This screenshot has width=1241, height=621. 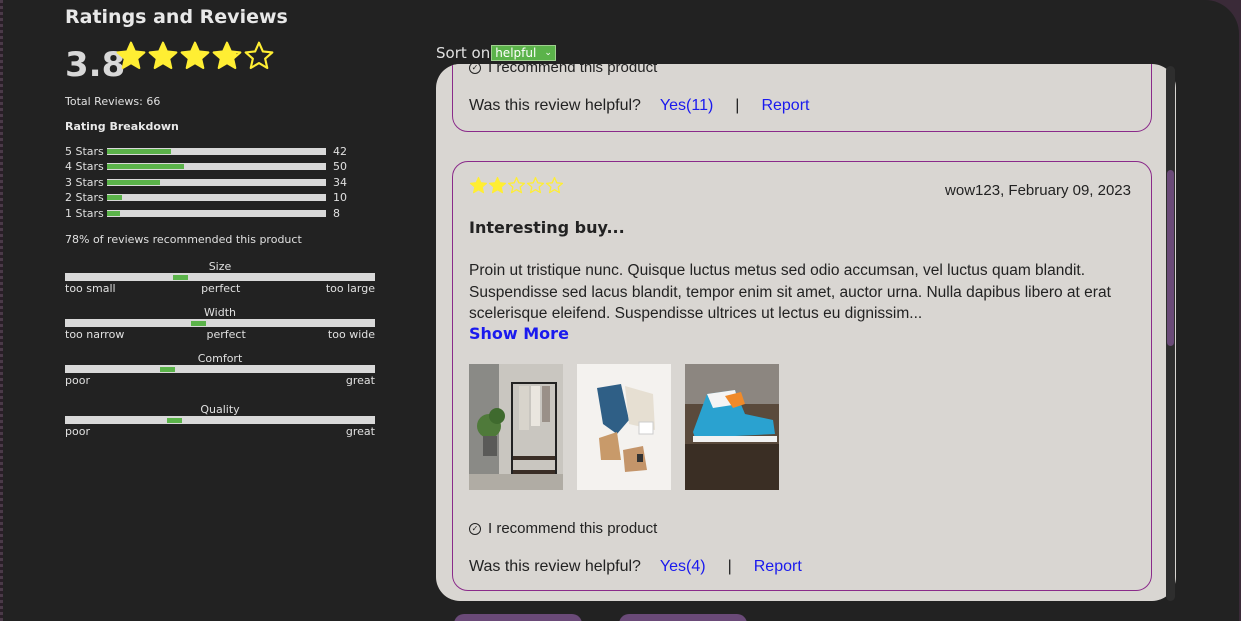 I want to click on breakdown-label: 3 Stars, so click(x=84, y=182).